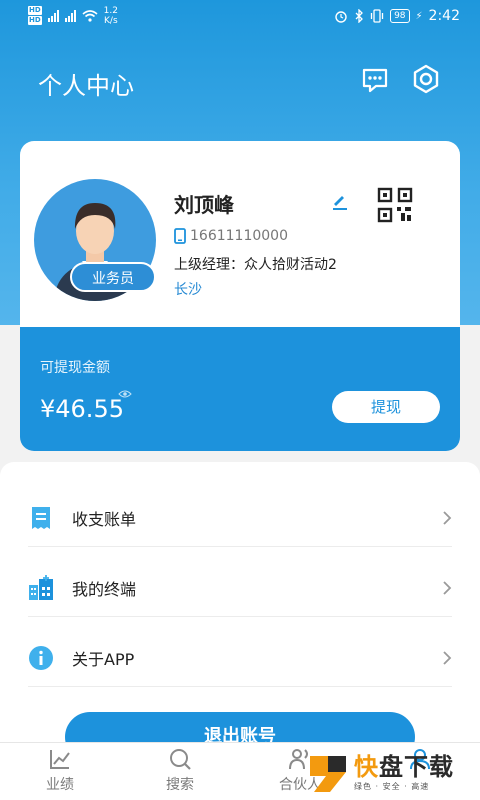  I want to click on watermark: 快盘下载 绿色 · 安全 · 高速, so click(393, 772).